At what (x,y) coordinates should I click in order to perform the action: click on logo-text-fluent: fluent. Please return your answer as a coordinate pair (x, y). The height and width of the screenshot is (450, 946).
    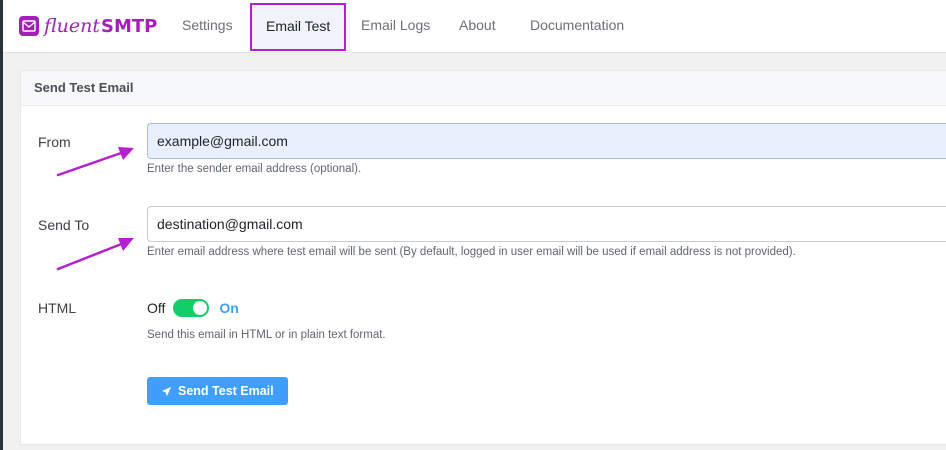
    Looking at the image, I should click on (72, 26).